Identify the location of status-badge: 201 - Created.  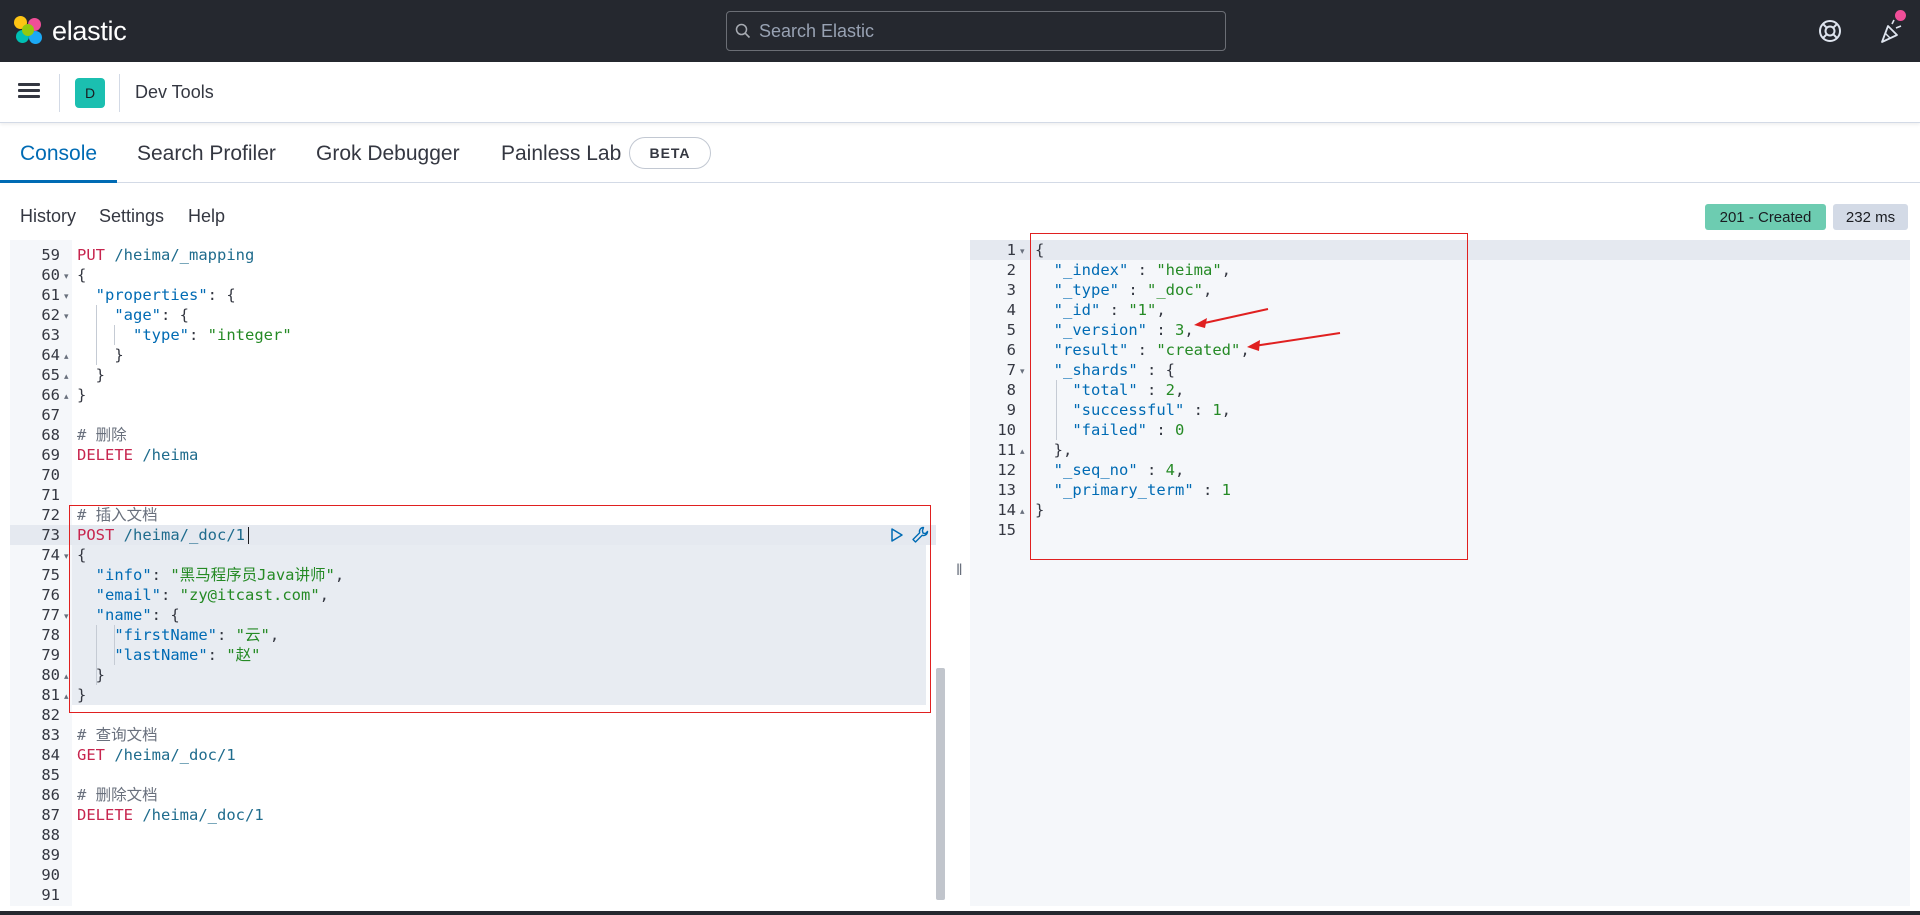
(1765, 217).